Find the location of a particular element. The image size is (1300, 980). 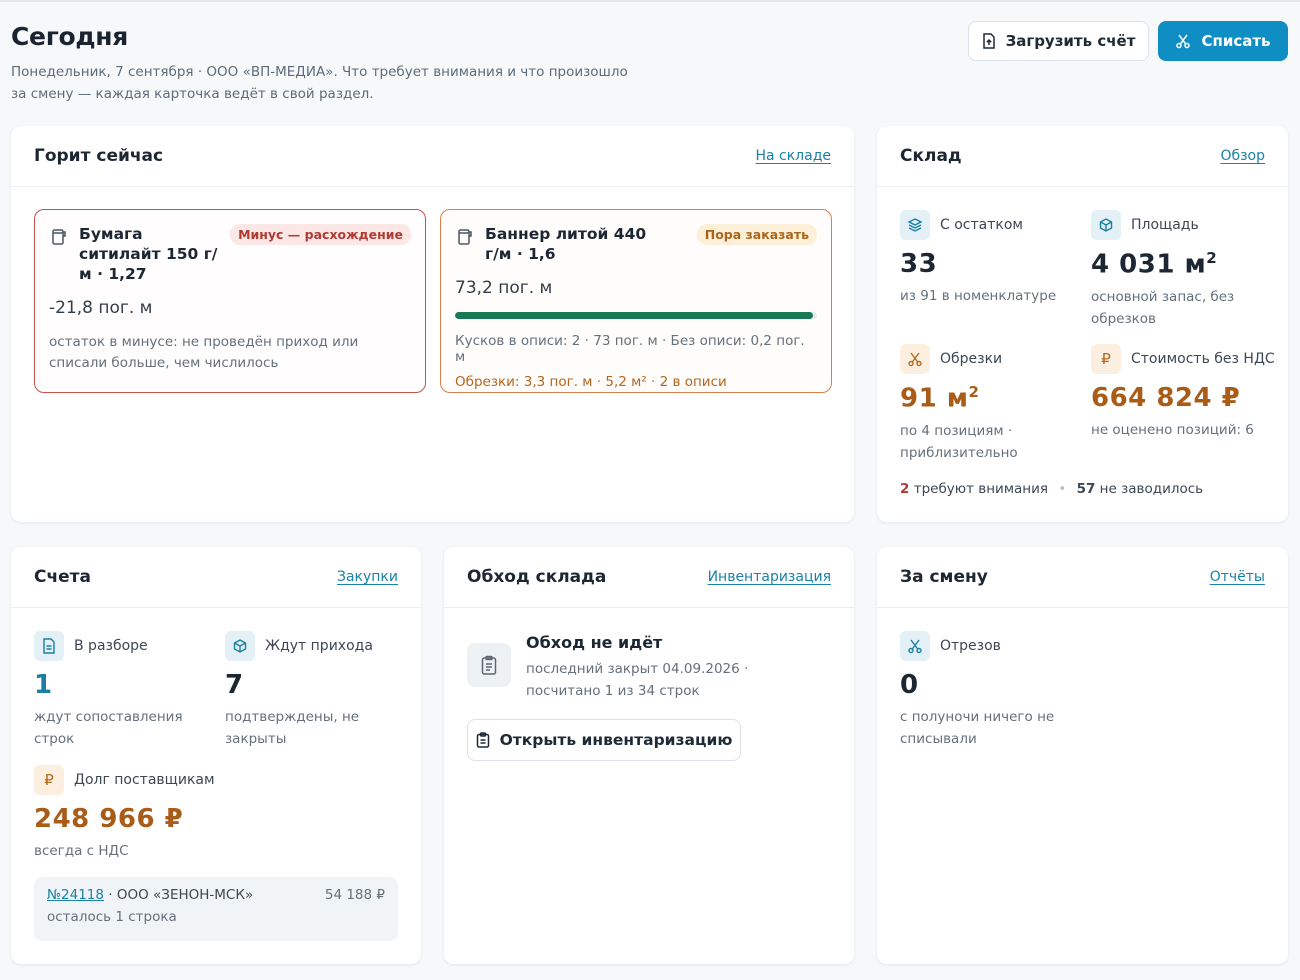

stat-value: 4 031 м2 is located at coordinates (1154, 264).